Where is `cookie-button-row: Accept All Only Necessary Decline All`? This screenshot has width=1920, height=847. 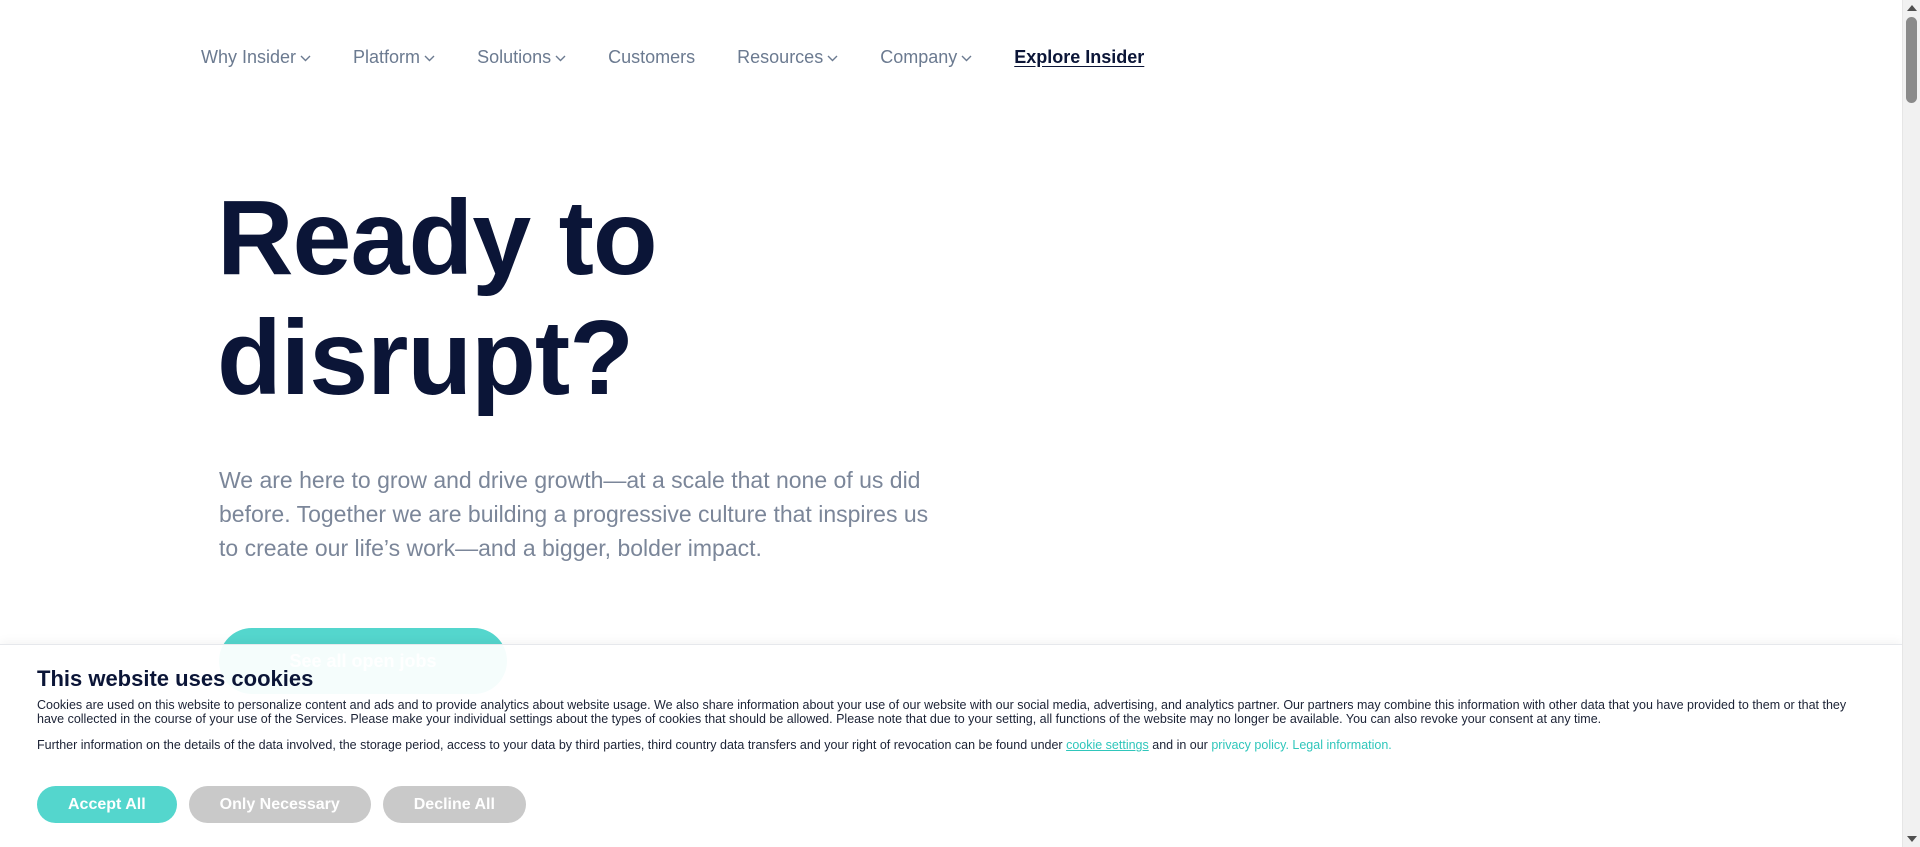 cookie-button-row: Accept All Only Necessary Decline All is located at coordinates (287, 804).